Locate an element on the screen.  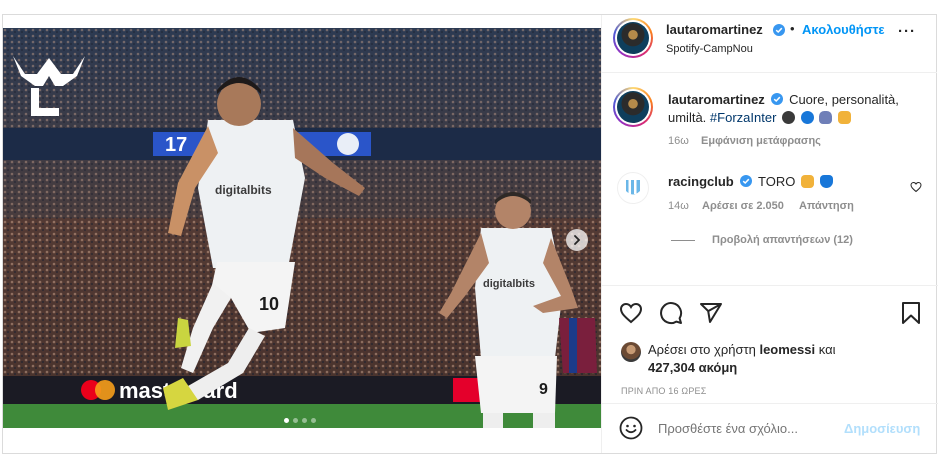
post-timestamp: ΠΡΙΝ ΑΠΟ 16 ΩΡΕΣ is located at coordinates (664, 391).